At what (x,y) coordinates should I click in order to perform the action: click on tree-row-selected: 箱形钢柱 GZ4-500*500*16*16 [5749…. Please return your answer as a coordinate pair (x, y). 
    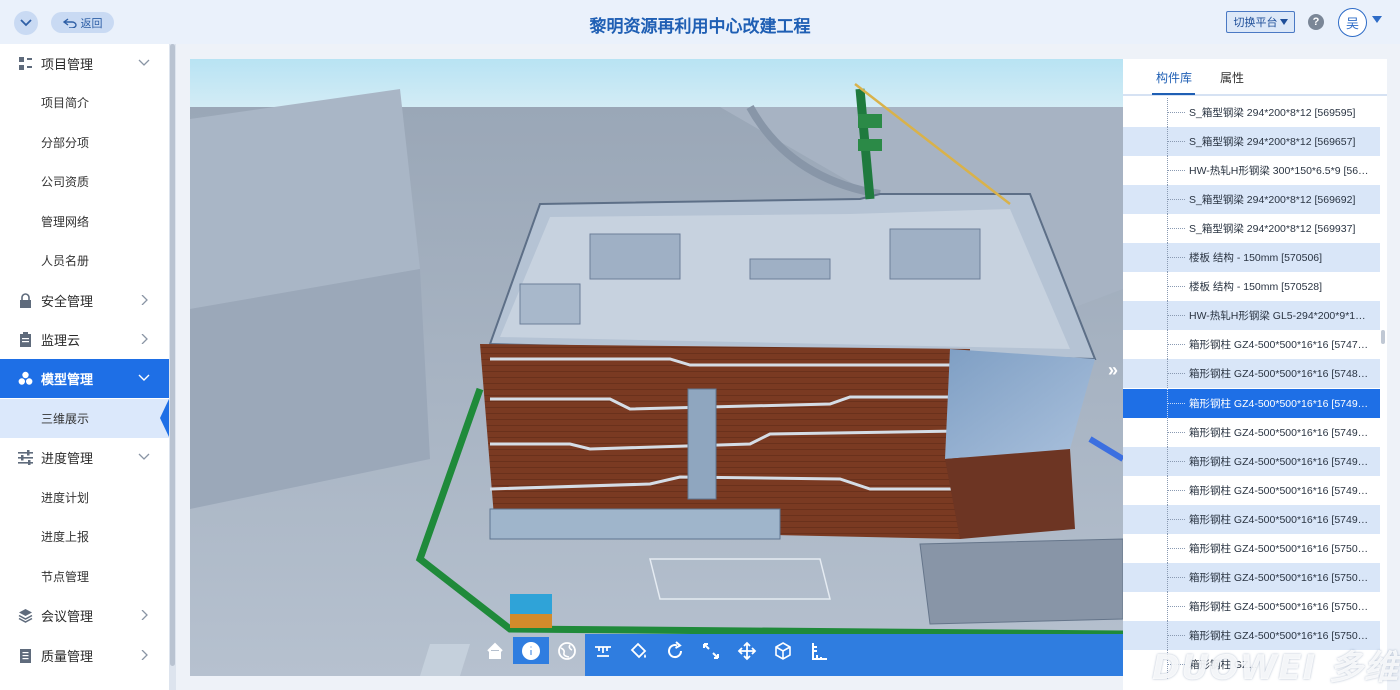
    Looking at the image, I should click on (1251, 403).